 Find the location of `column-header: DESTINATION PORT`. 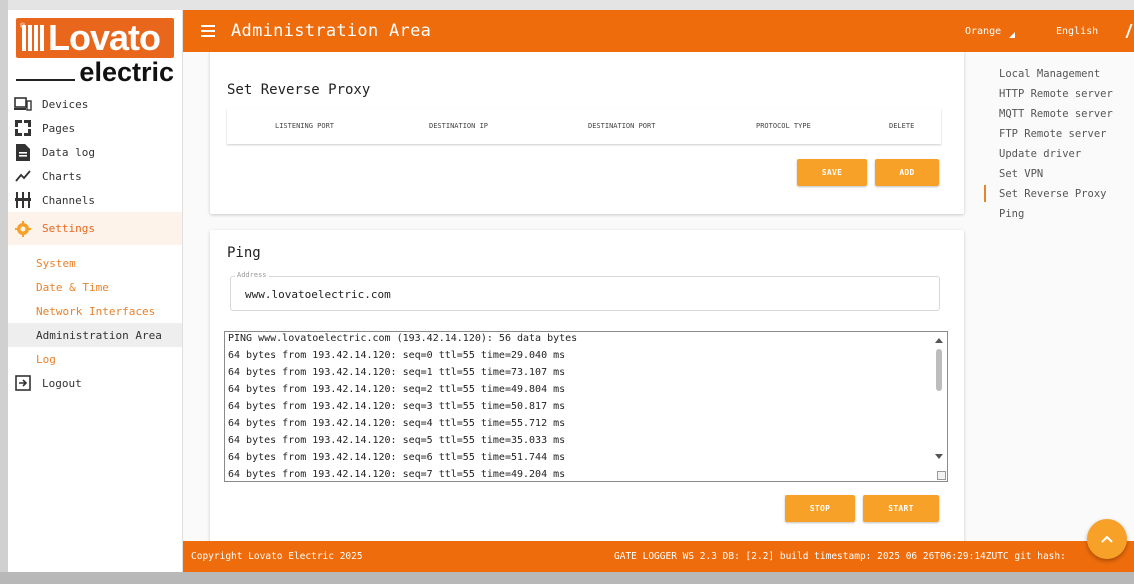

column-header: DESTINATION PORT is located at coordinates (622, 126).